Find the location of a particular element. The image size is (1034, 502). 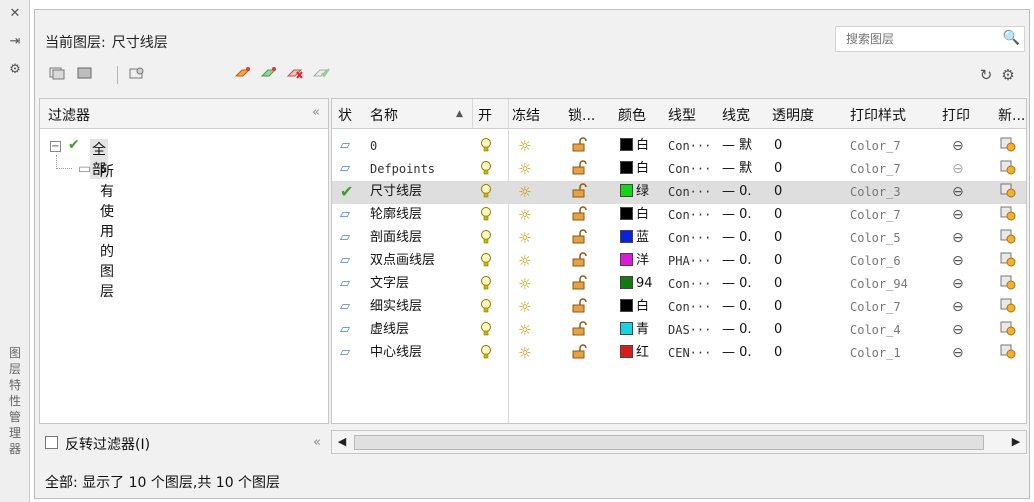

col-linetype: 线型 is located at coordinates (682, 115).